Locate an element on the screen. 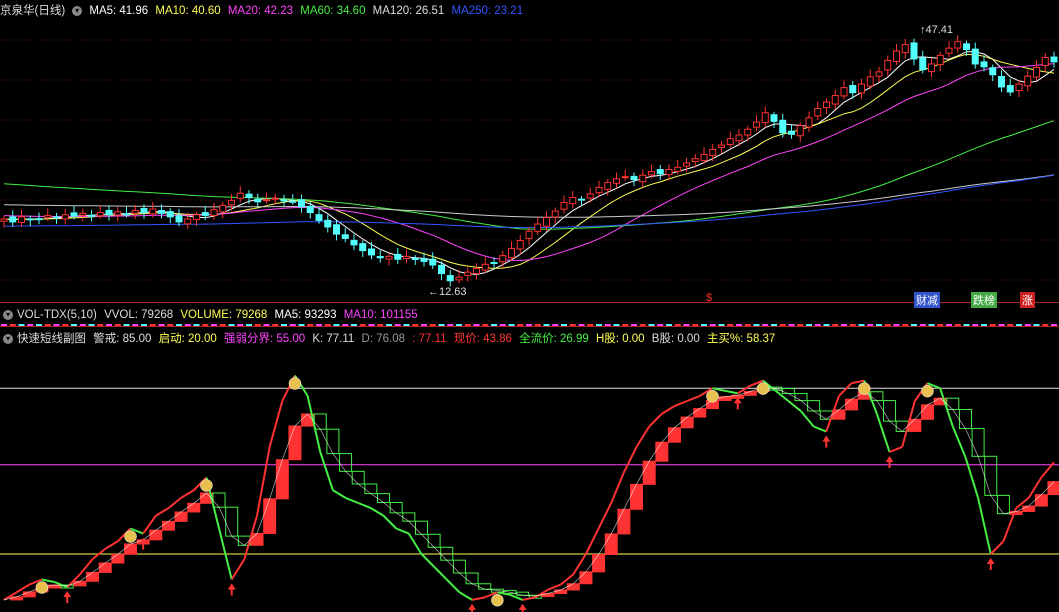 The height and width of the screenshot is (612, 1059). indicator-name: 快速短线副图 is located at coordinates (51, 339).